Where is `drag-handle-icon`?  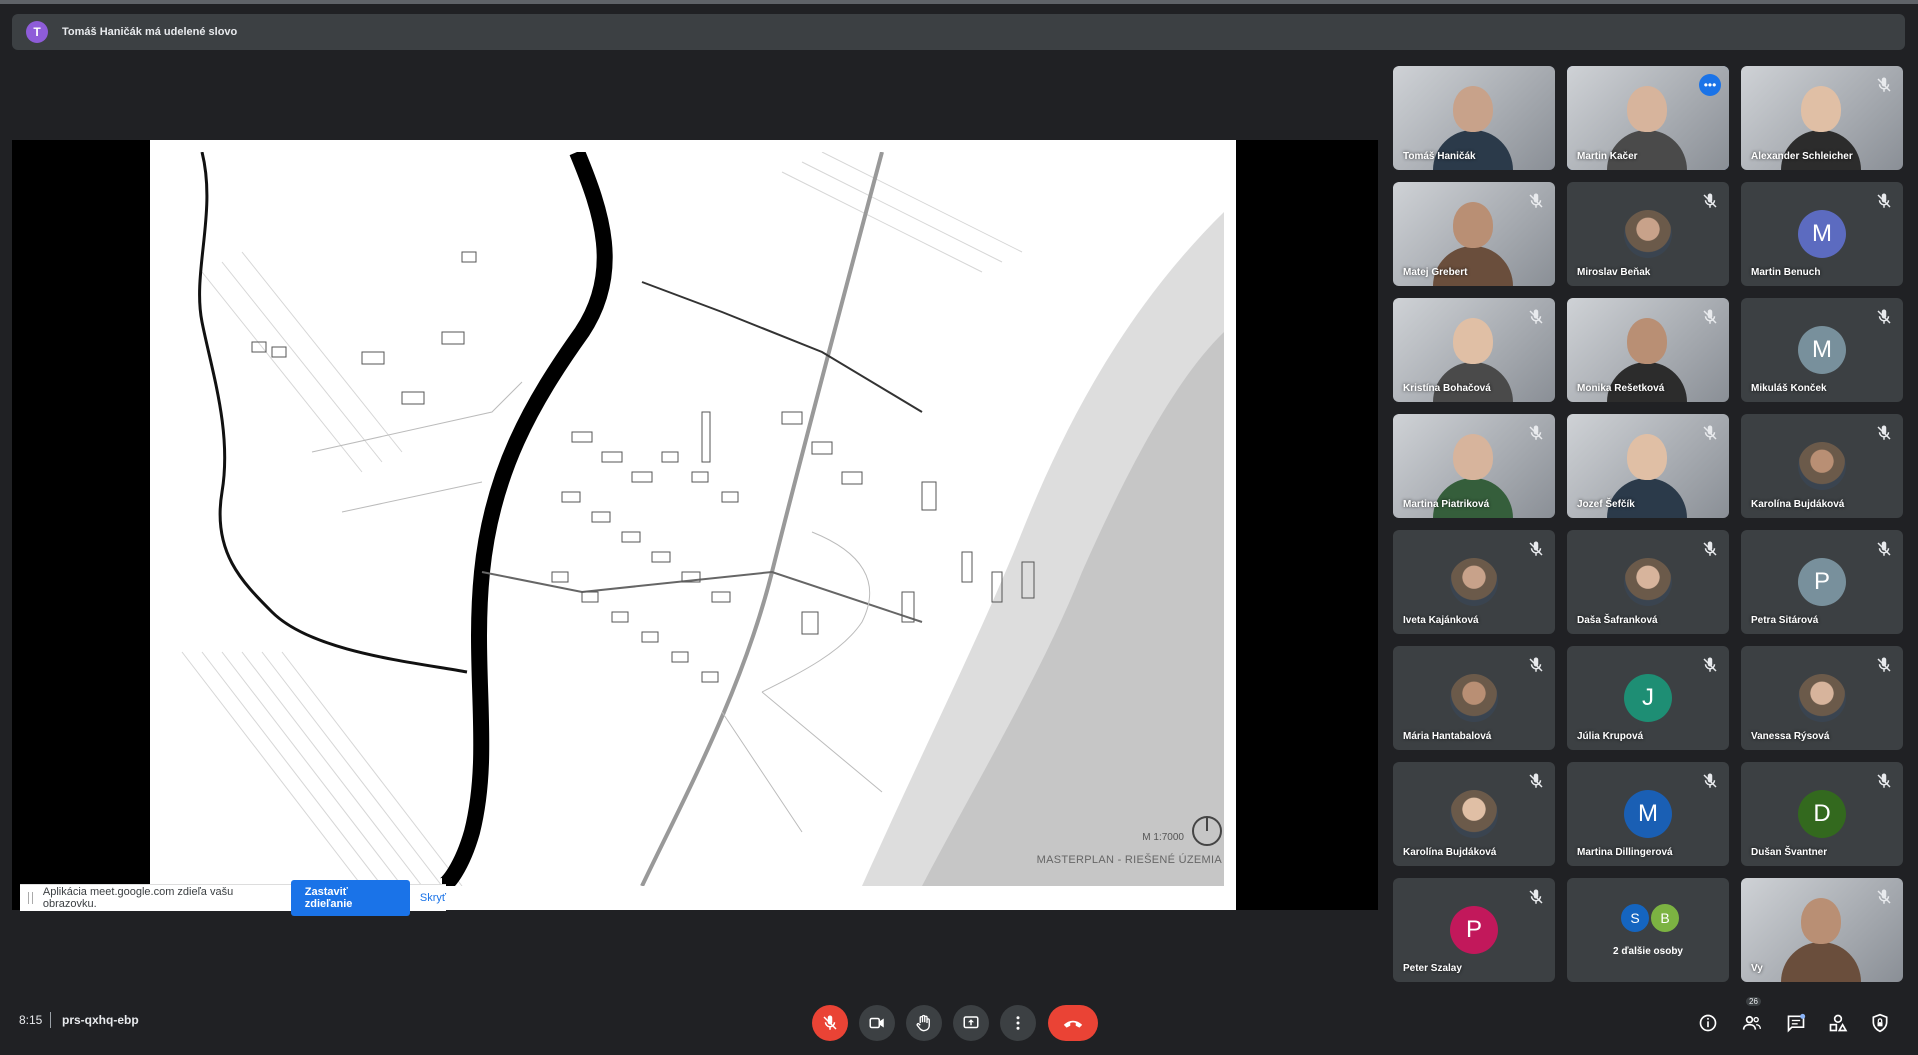 drag-handle-icon is located at coordinates (30, 898).